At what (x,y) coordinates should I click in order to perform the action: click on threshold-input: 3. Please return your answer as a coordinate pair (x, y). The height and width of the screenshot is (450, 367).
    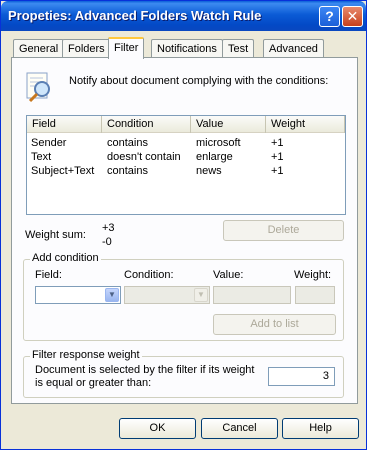
    Looking at the image, I should click on (301, 376).